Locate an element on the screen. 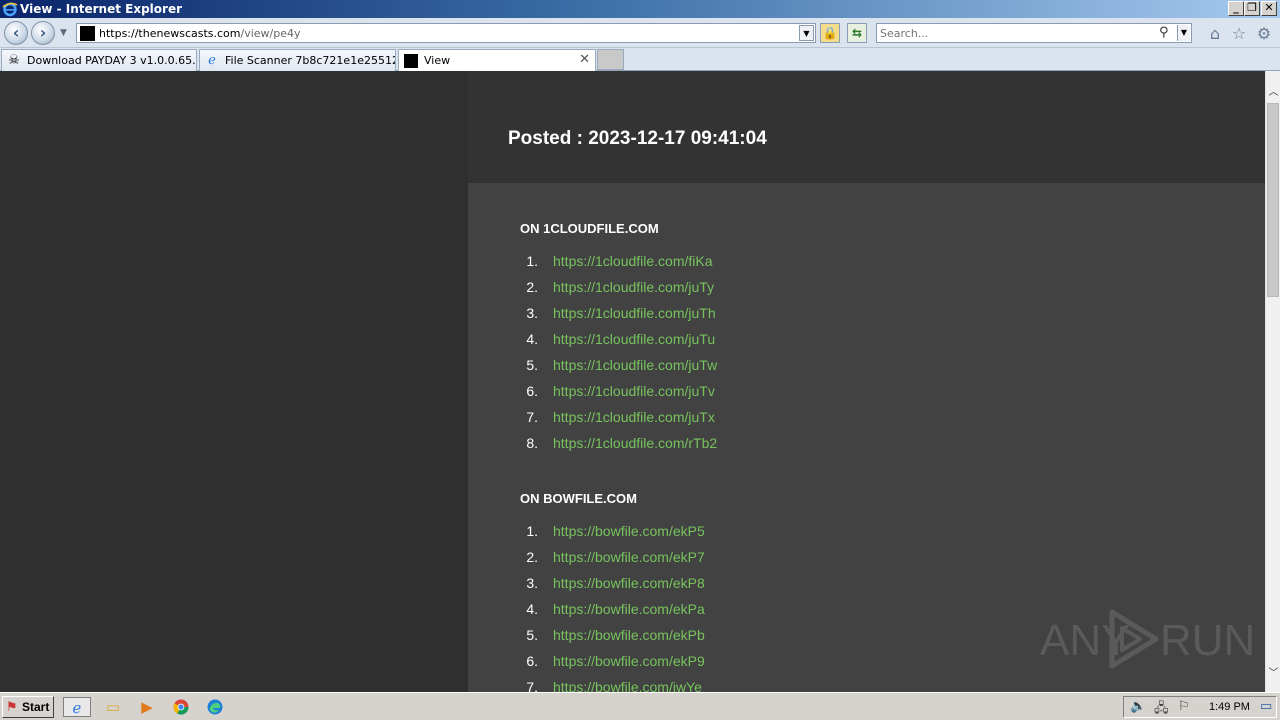 Image resolution: width=1280 pixels, height=720 pixels. clock: 1:49 PM is located at coordinates (1229, 707).